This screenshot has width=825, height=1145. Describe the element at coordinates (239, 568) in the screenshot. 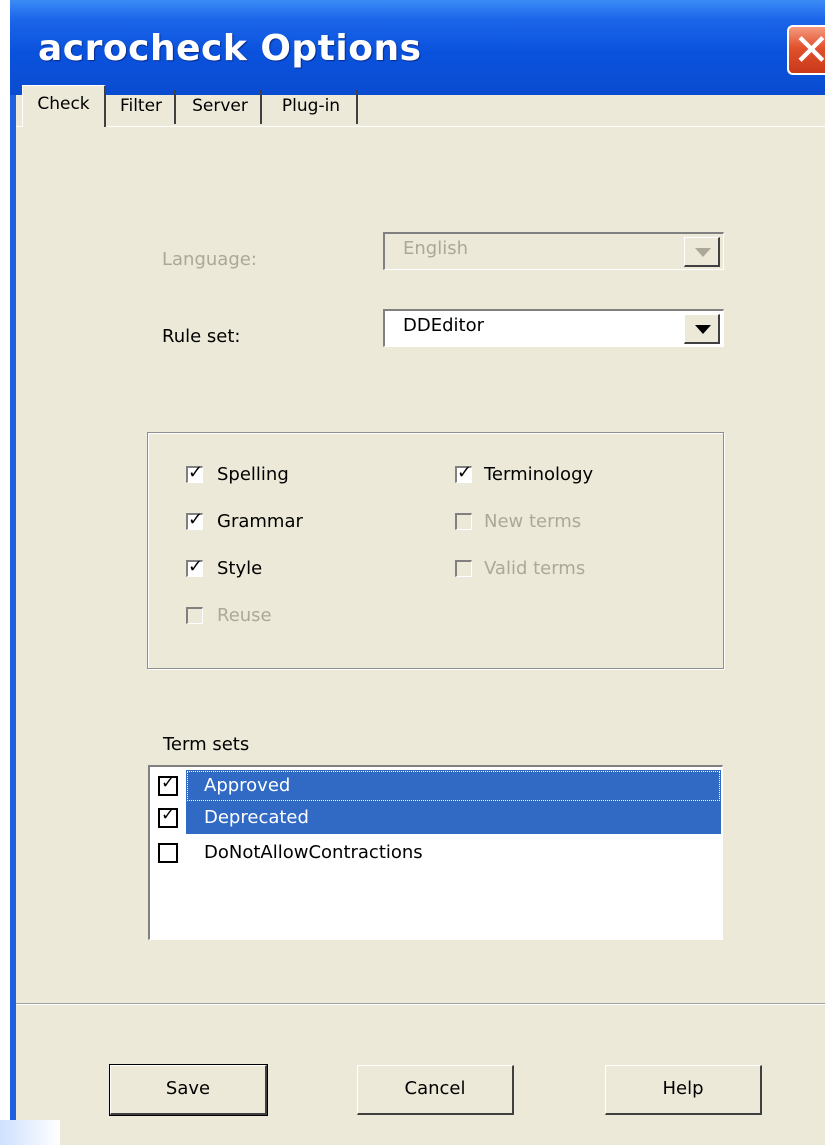

I see `style-label: Style` at that location.